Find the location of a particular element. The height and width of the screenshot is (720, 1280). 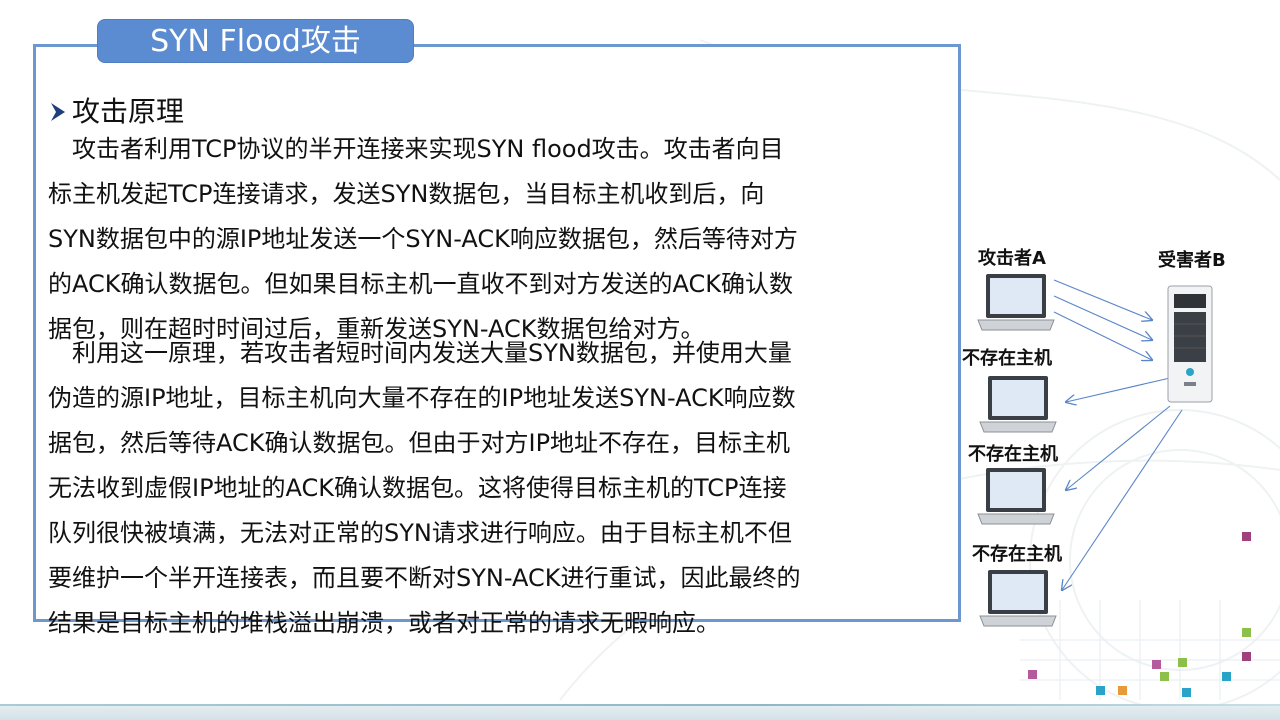

paragraph-line: 结果是目标主机的堆栈溢出崩溃，或者对正常的请求无暇响应。 is located at coordinates (384, 623).